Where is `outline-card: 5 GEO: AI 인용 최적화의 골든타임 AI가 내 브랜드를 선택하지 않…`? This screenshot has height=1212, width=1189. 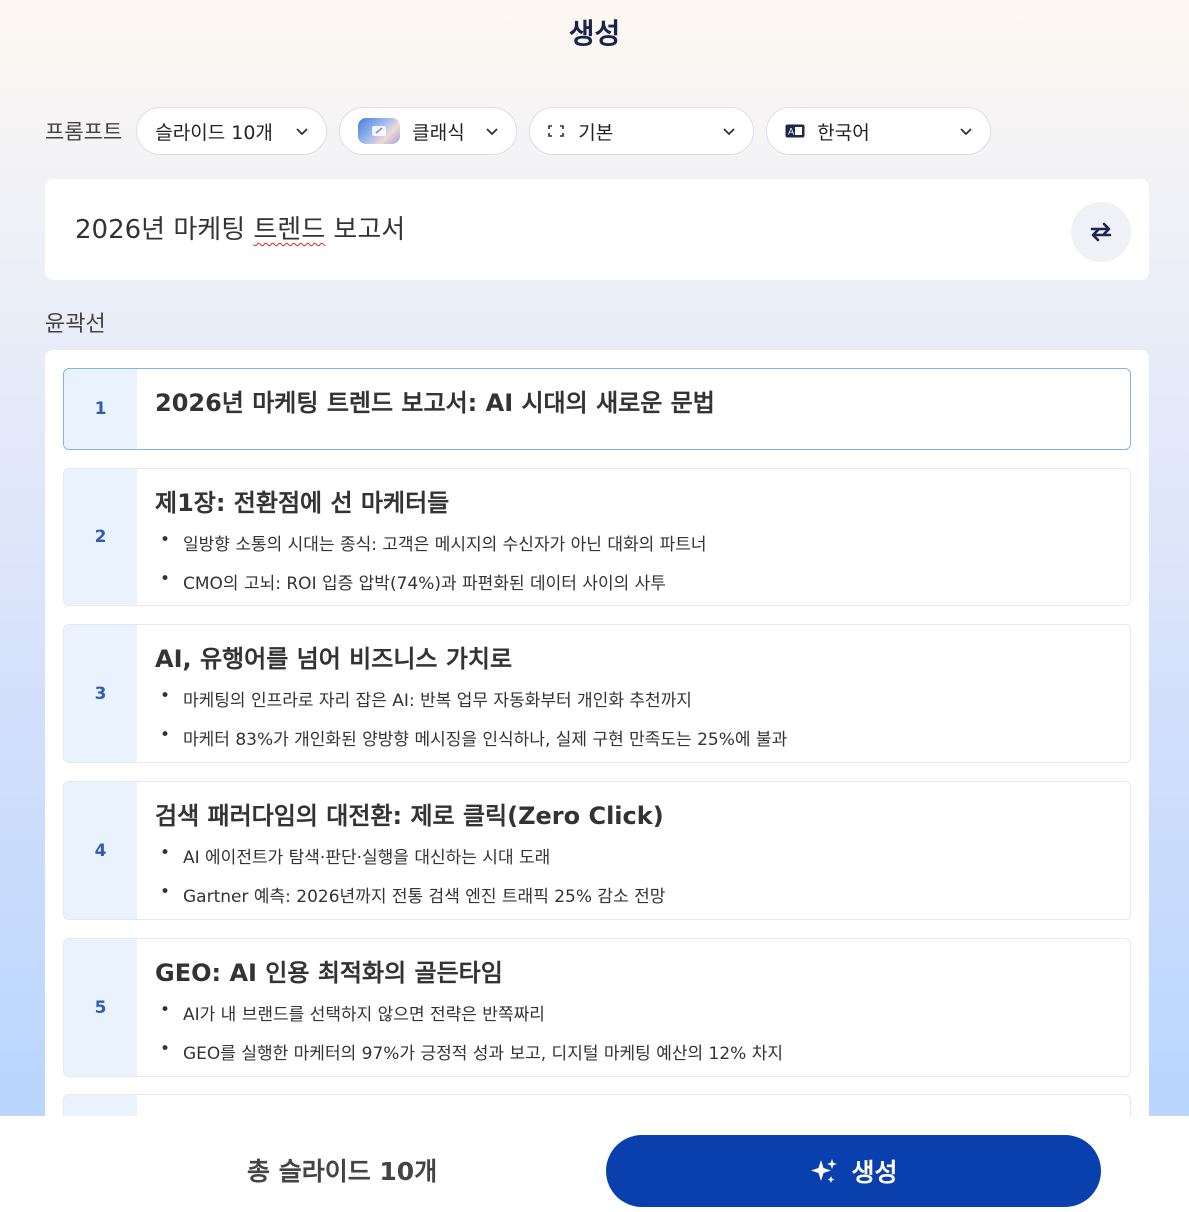
outline-card: 5 GEO: AI 인용 최적화의 골든타임 AI가 내 브랜드를 선택하지 않… is located at coordinates (597, 1007).